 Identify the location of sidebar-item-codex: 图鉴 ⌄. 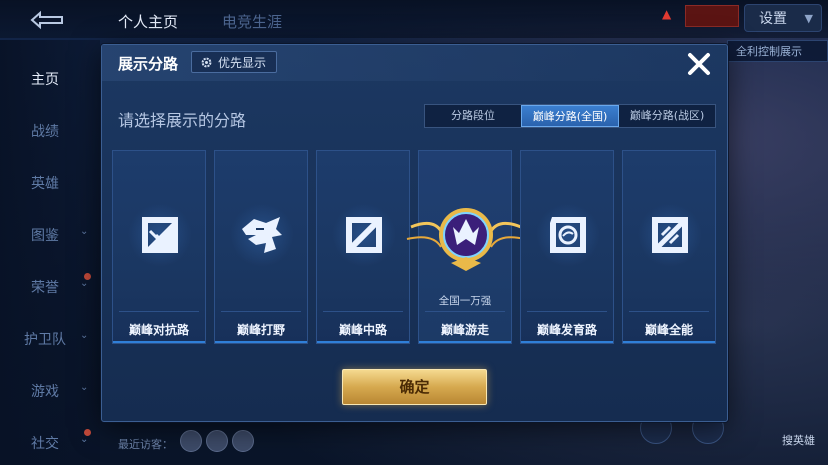
(50, 234).